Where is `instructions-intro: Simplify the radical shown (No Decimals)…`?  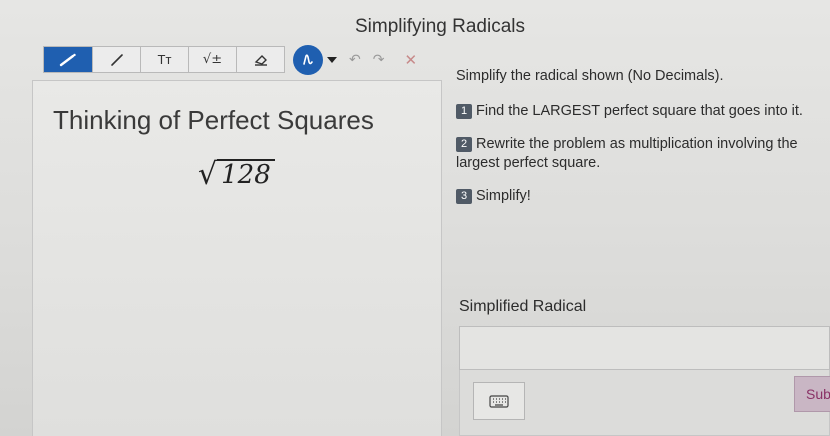
instructions-intro: Simplify the radical shown (No Decimals)… is located at coordinates (590, 76).